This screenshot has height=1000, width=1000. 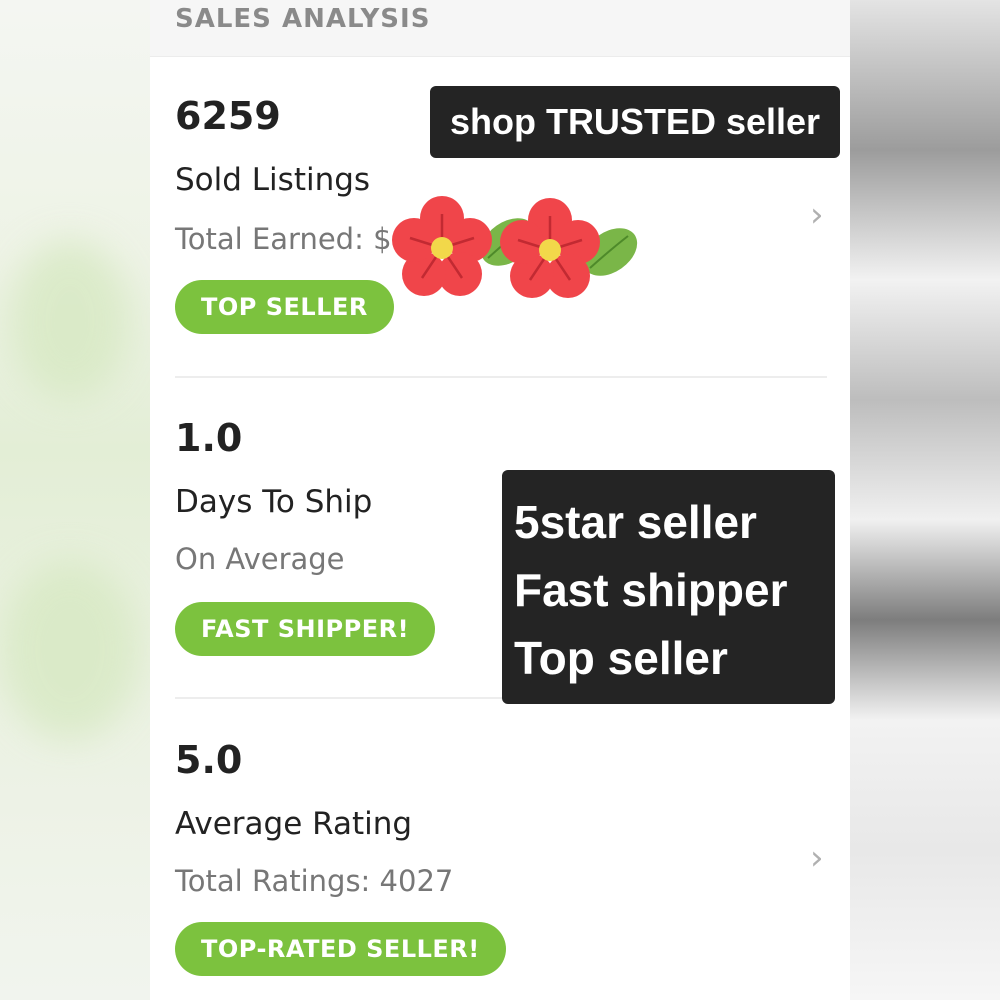 I want to click on caption-overlay-top: shop TRUSTED seller, so click(x=635, y=122).